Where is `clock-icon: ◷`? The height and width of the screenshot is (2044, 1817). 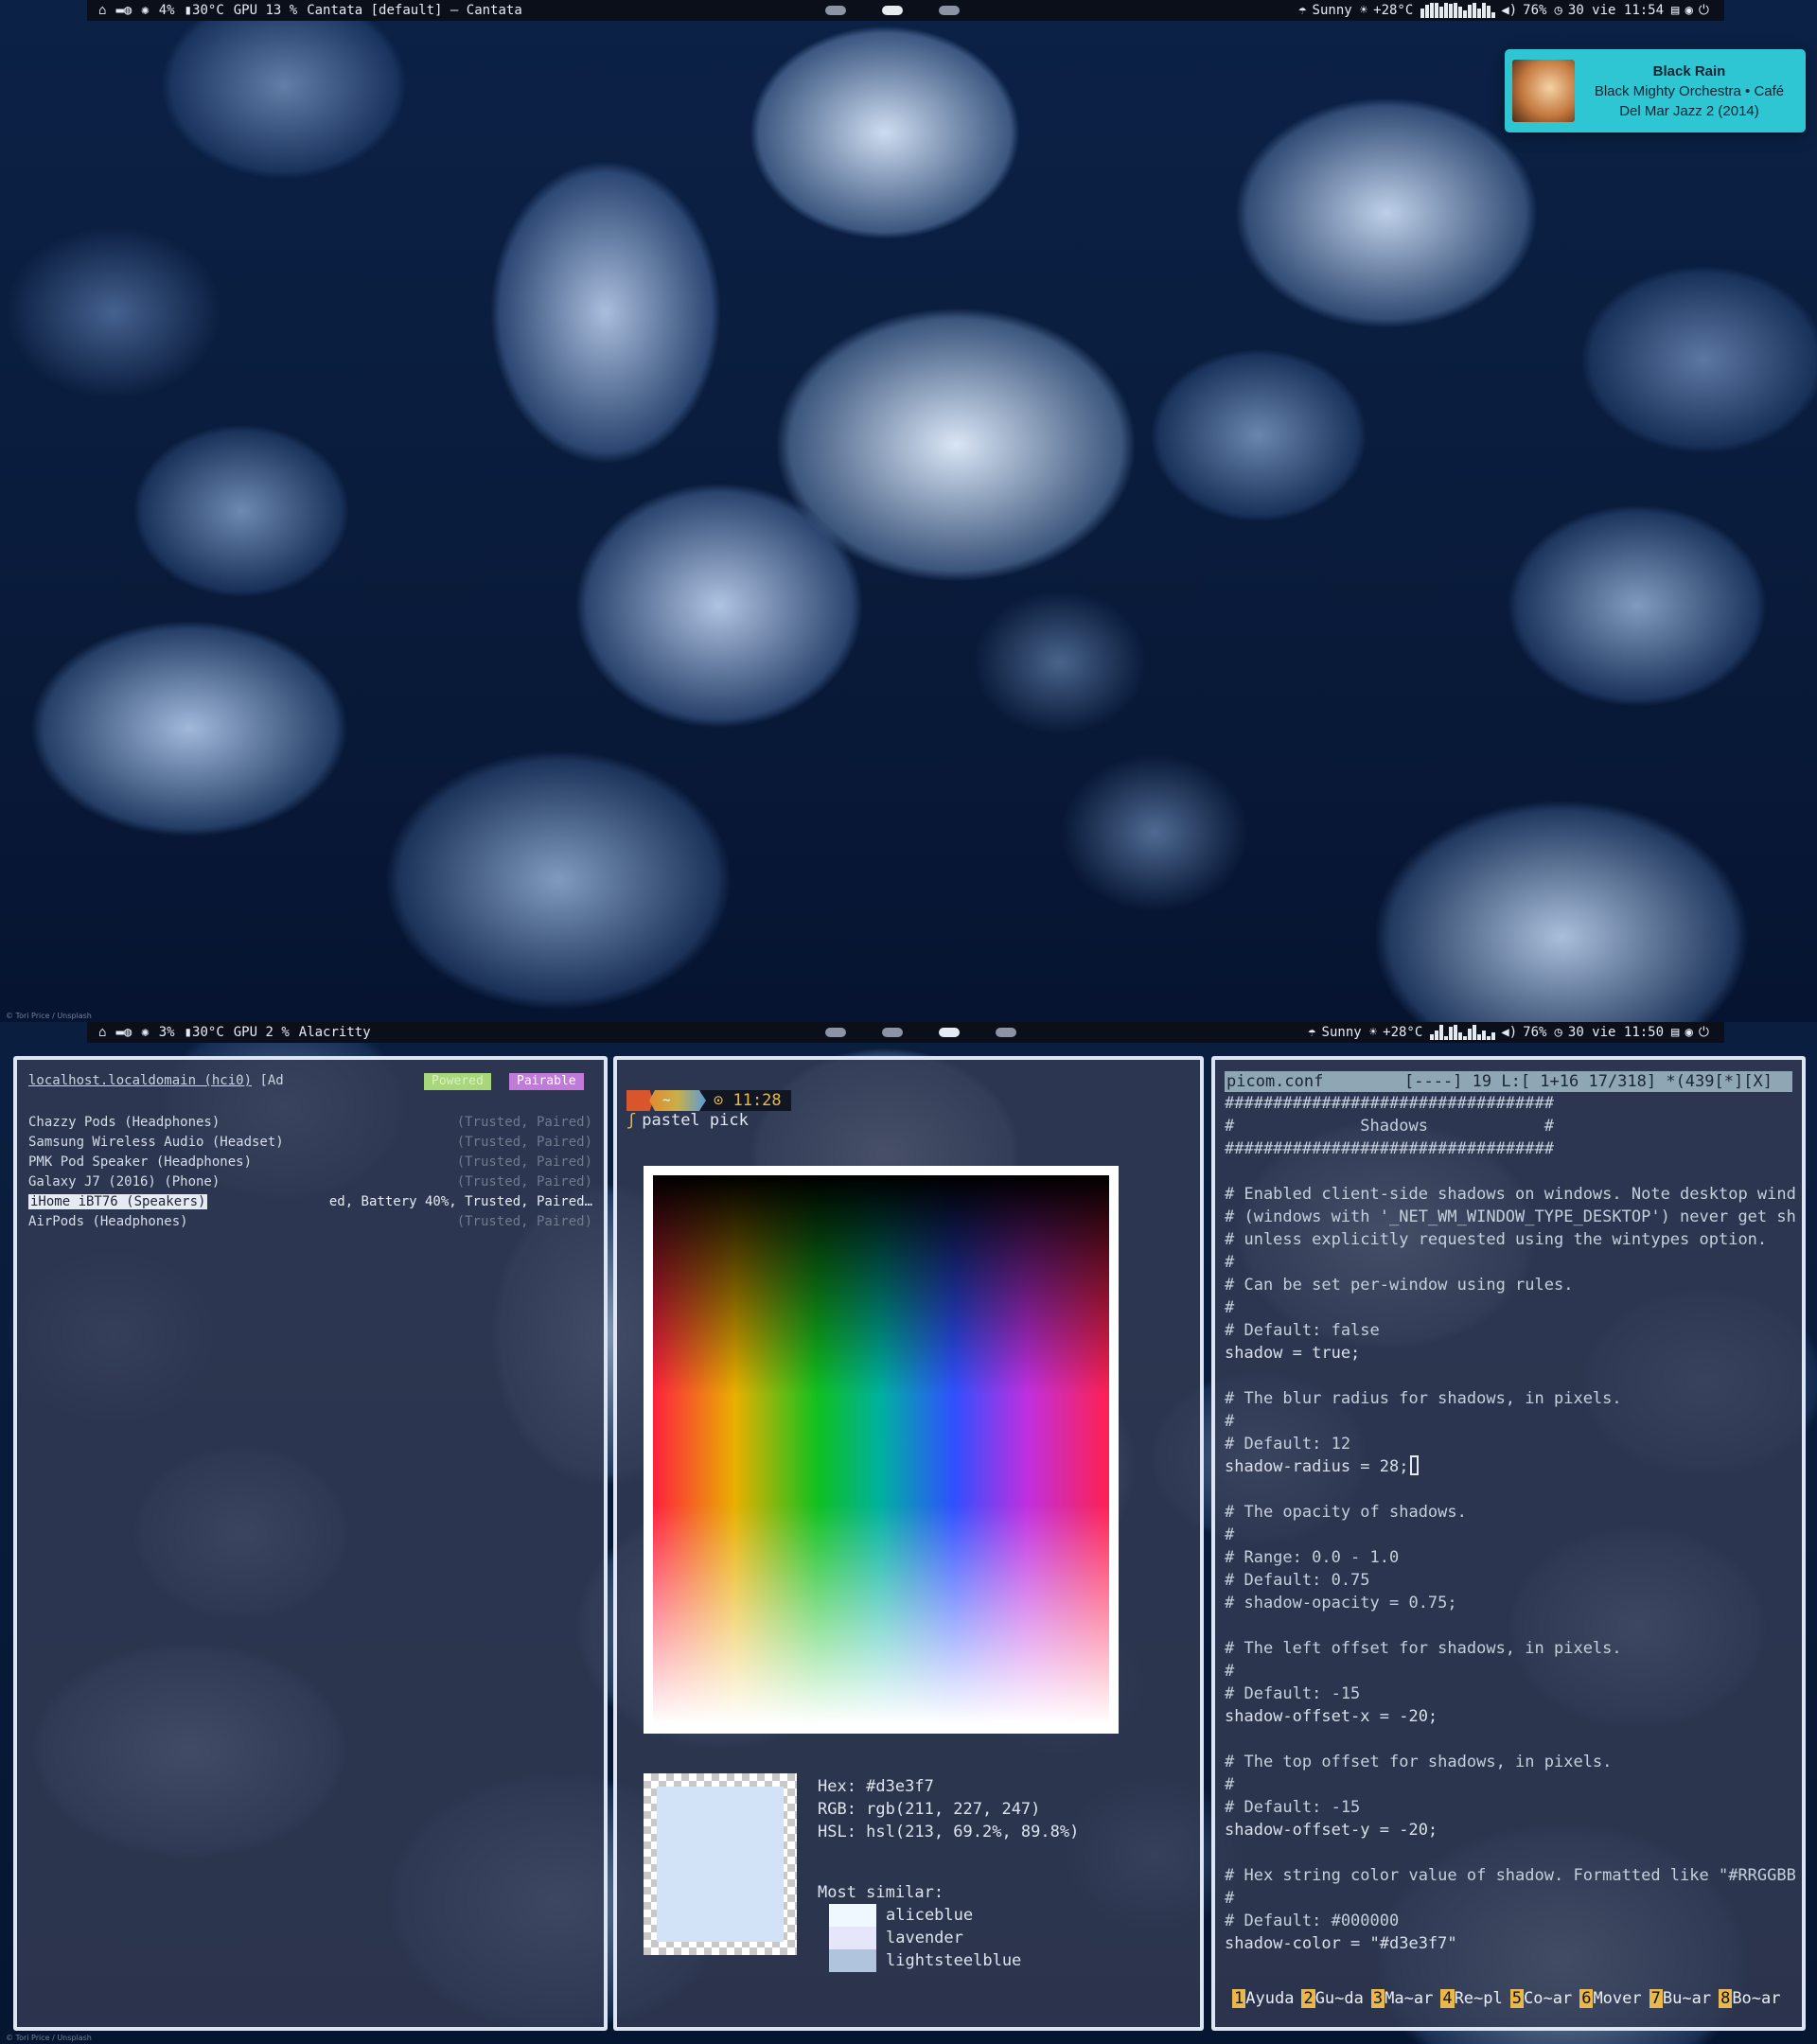
clock-icon: ◷ is located at coordinates (1558, 1032).